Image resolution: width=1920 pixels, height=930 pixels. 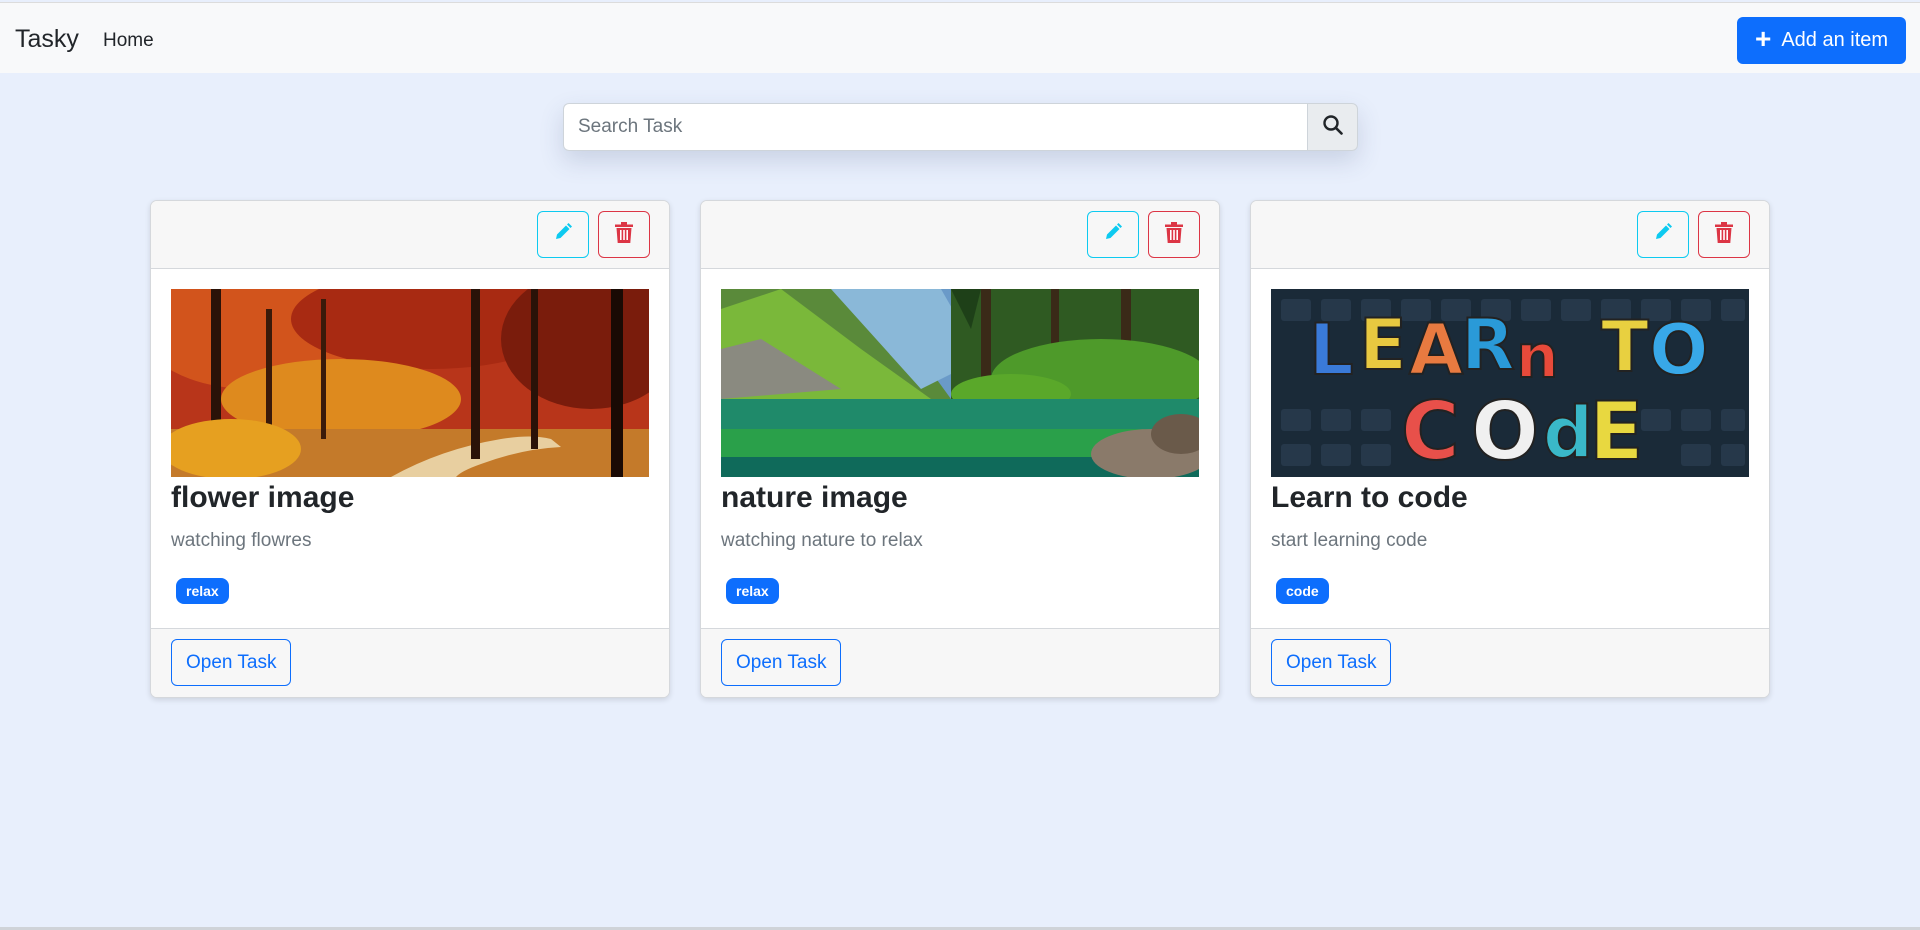 What do you see at coordinates (1835, 40) in the screenshot?
I see `add-item-label: Add an item` at bounding box center [1835, 40].